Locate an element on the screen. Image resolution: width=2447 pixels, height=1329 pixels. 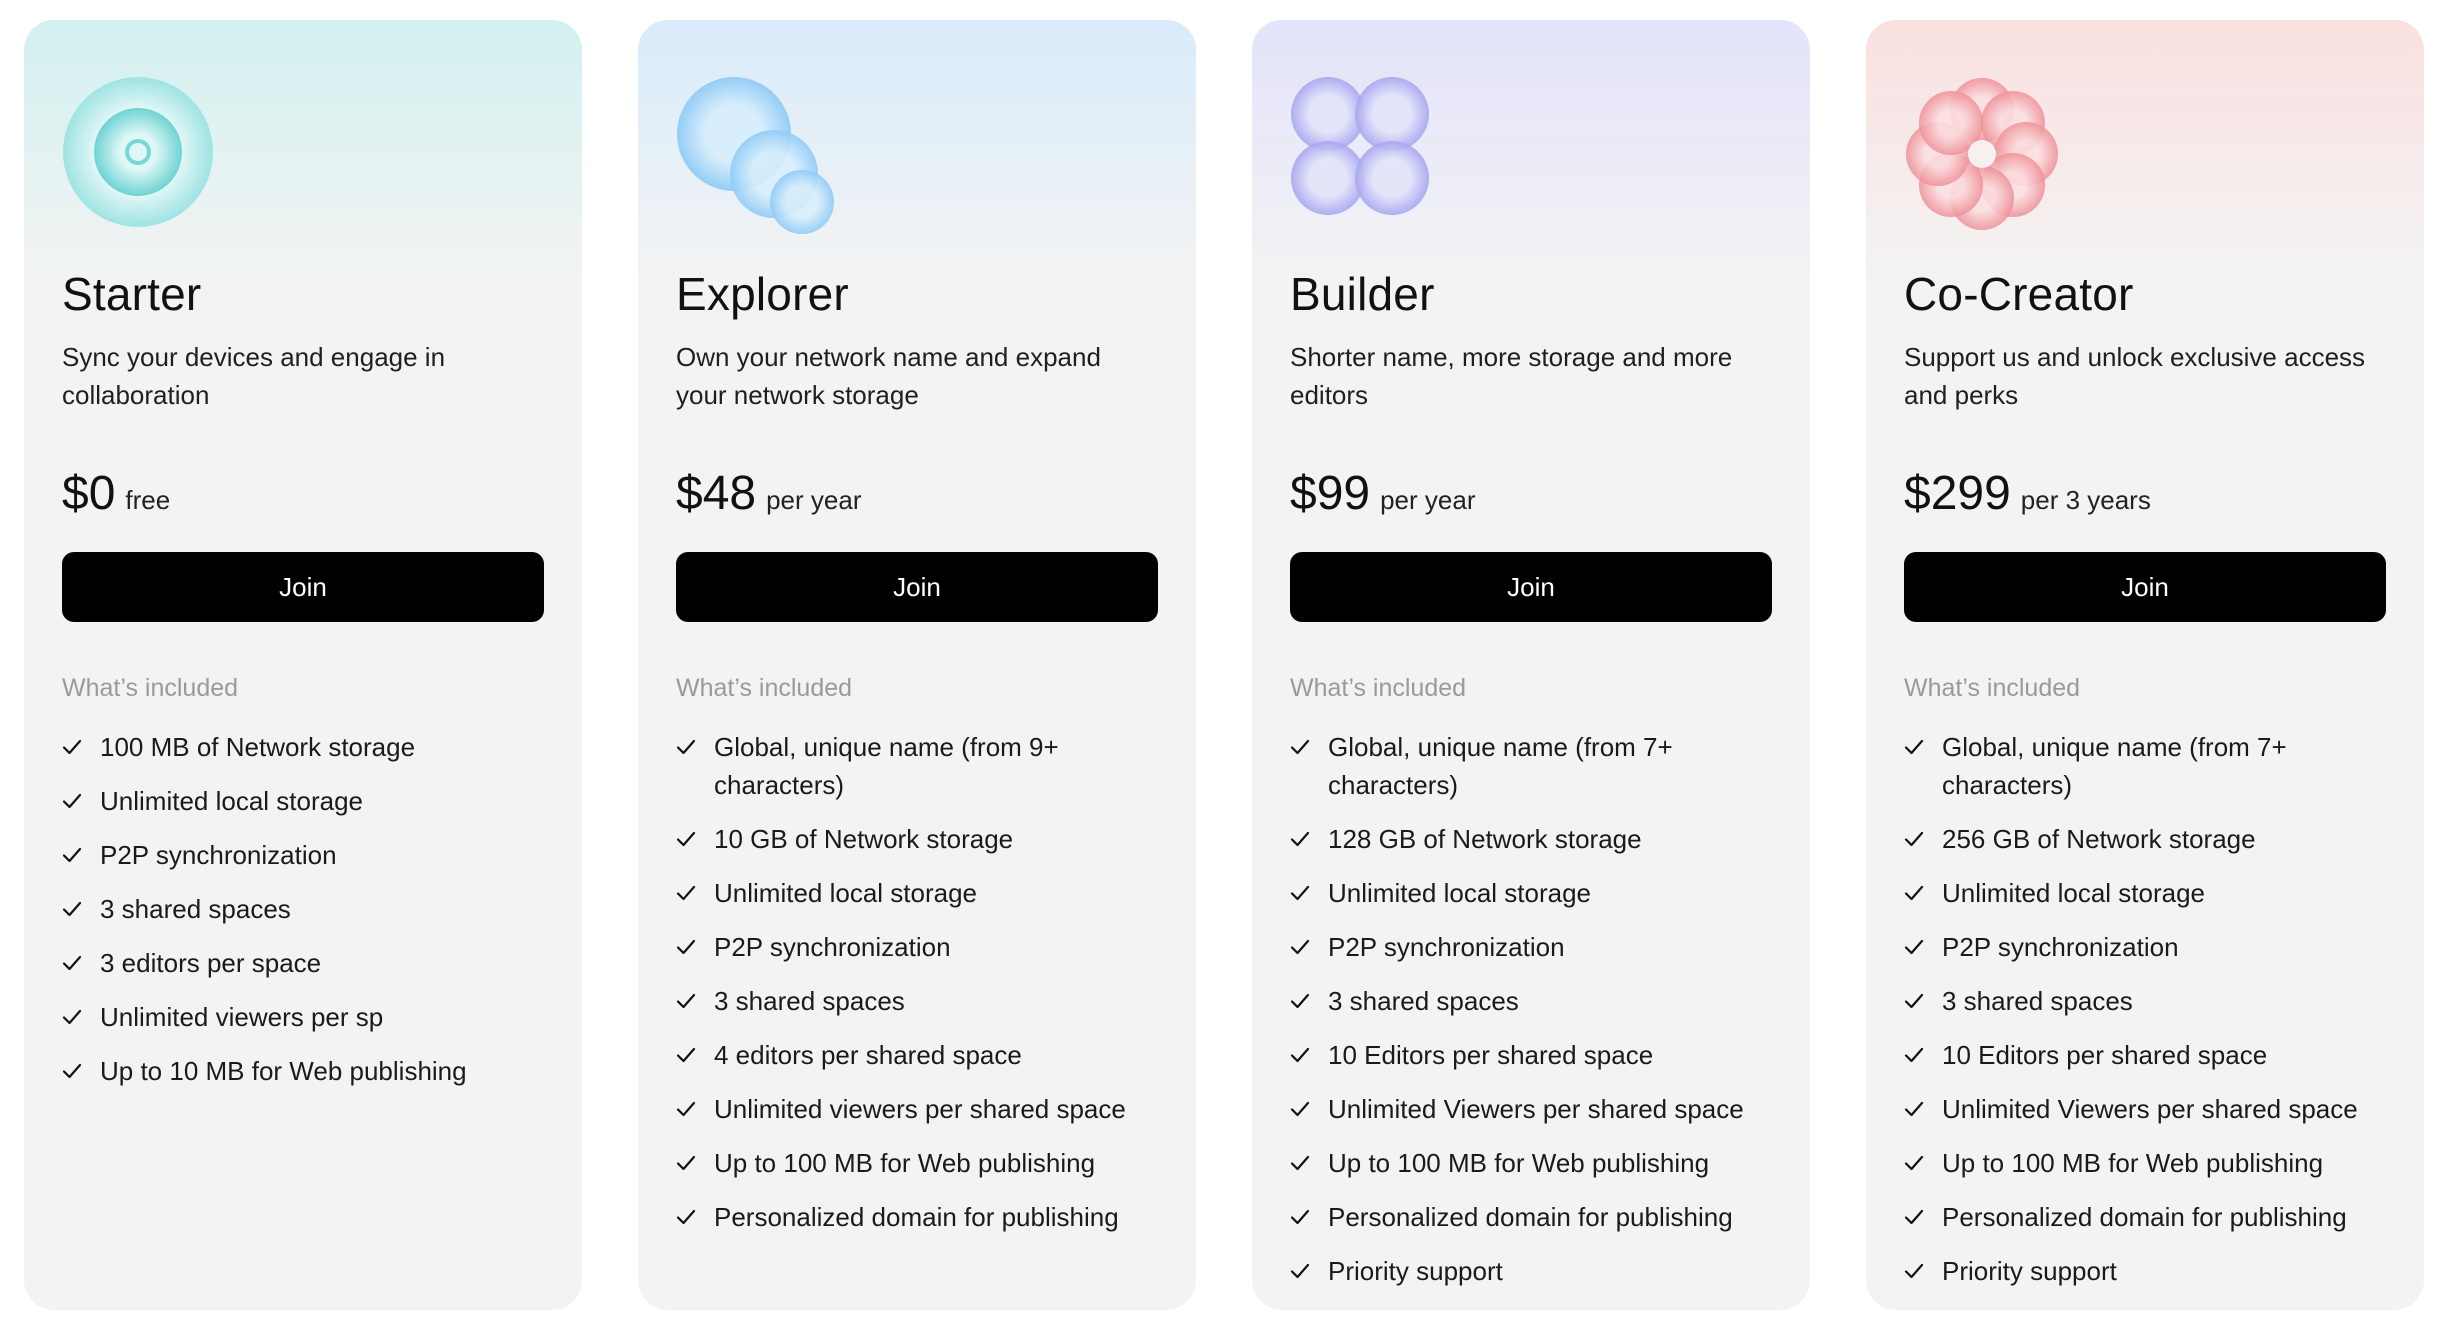
feature-item: 10 GB of Network storage is located at coordinates (917, 839).